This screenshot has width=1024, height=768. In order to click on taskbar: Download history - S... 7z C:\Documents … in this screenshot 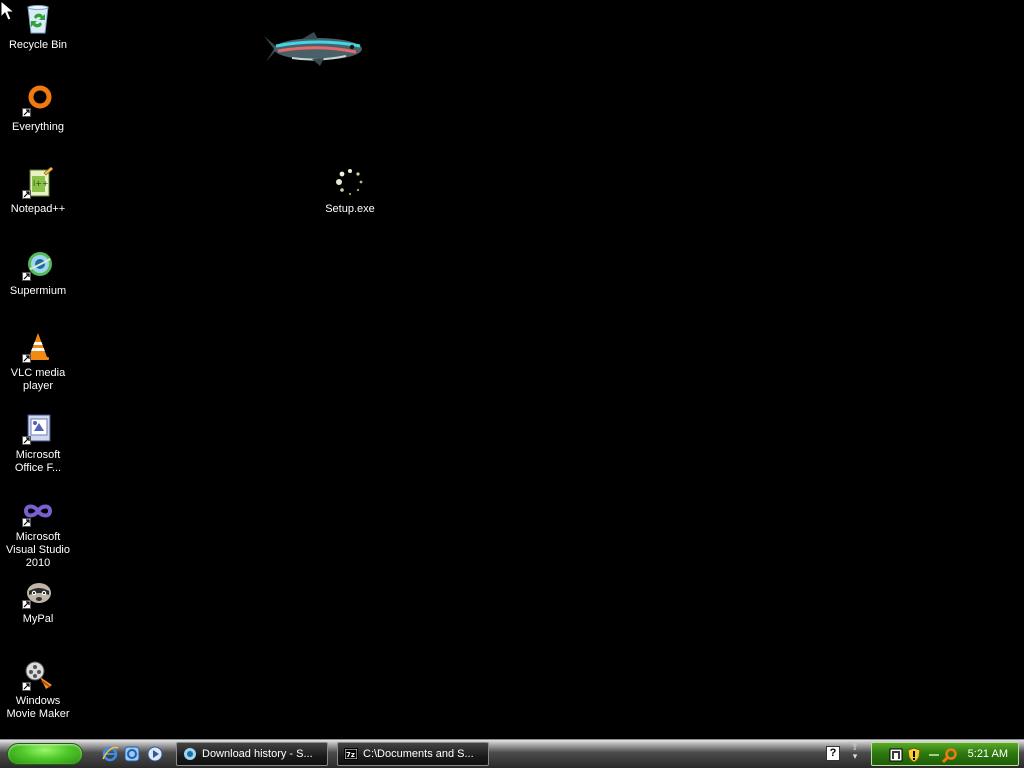, I will do `click(512, 753)`.